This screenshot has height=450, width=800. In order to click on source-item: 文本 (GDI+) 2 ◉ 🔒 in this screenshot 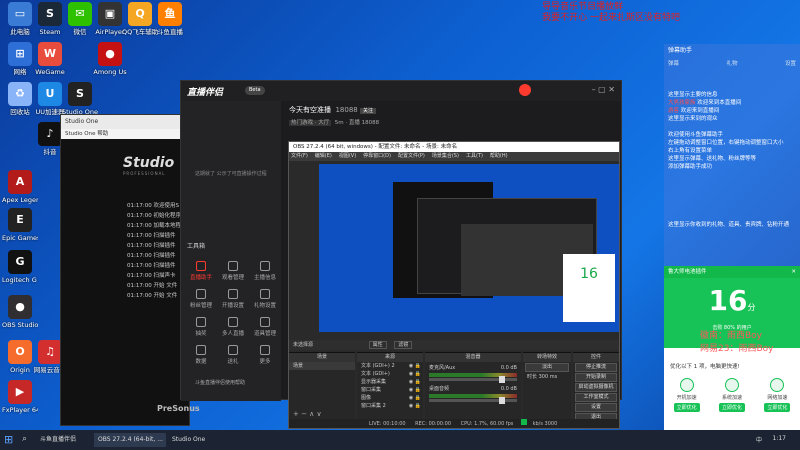, I will do `click(390, 366)`.